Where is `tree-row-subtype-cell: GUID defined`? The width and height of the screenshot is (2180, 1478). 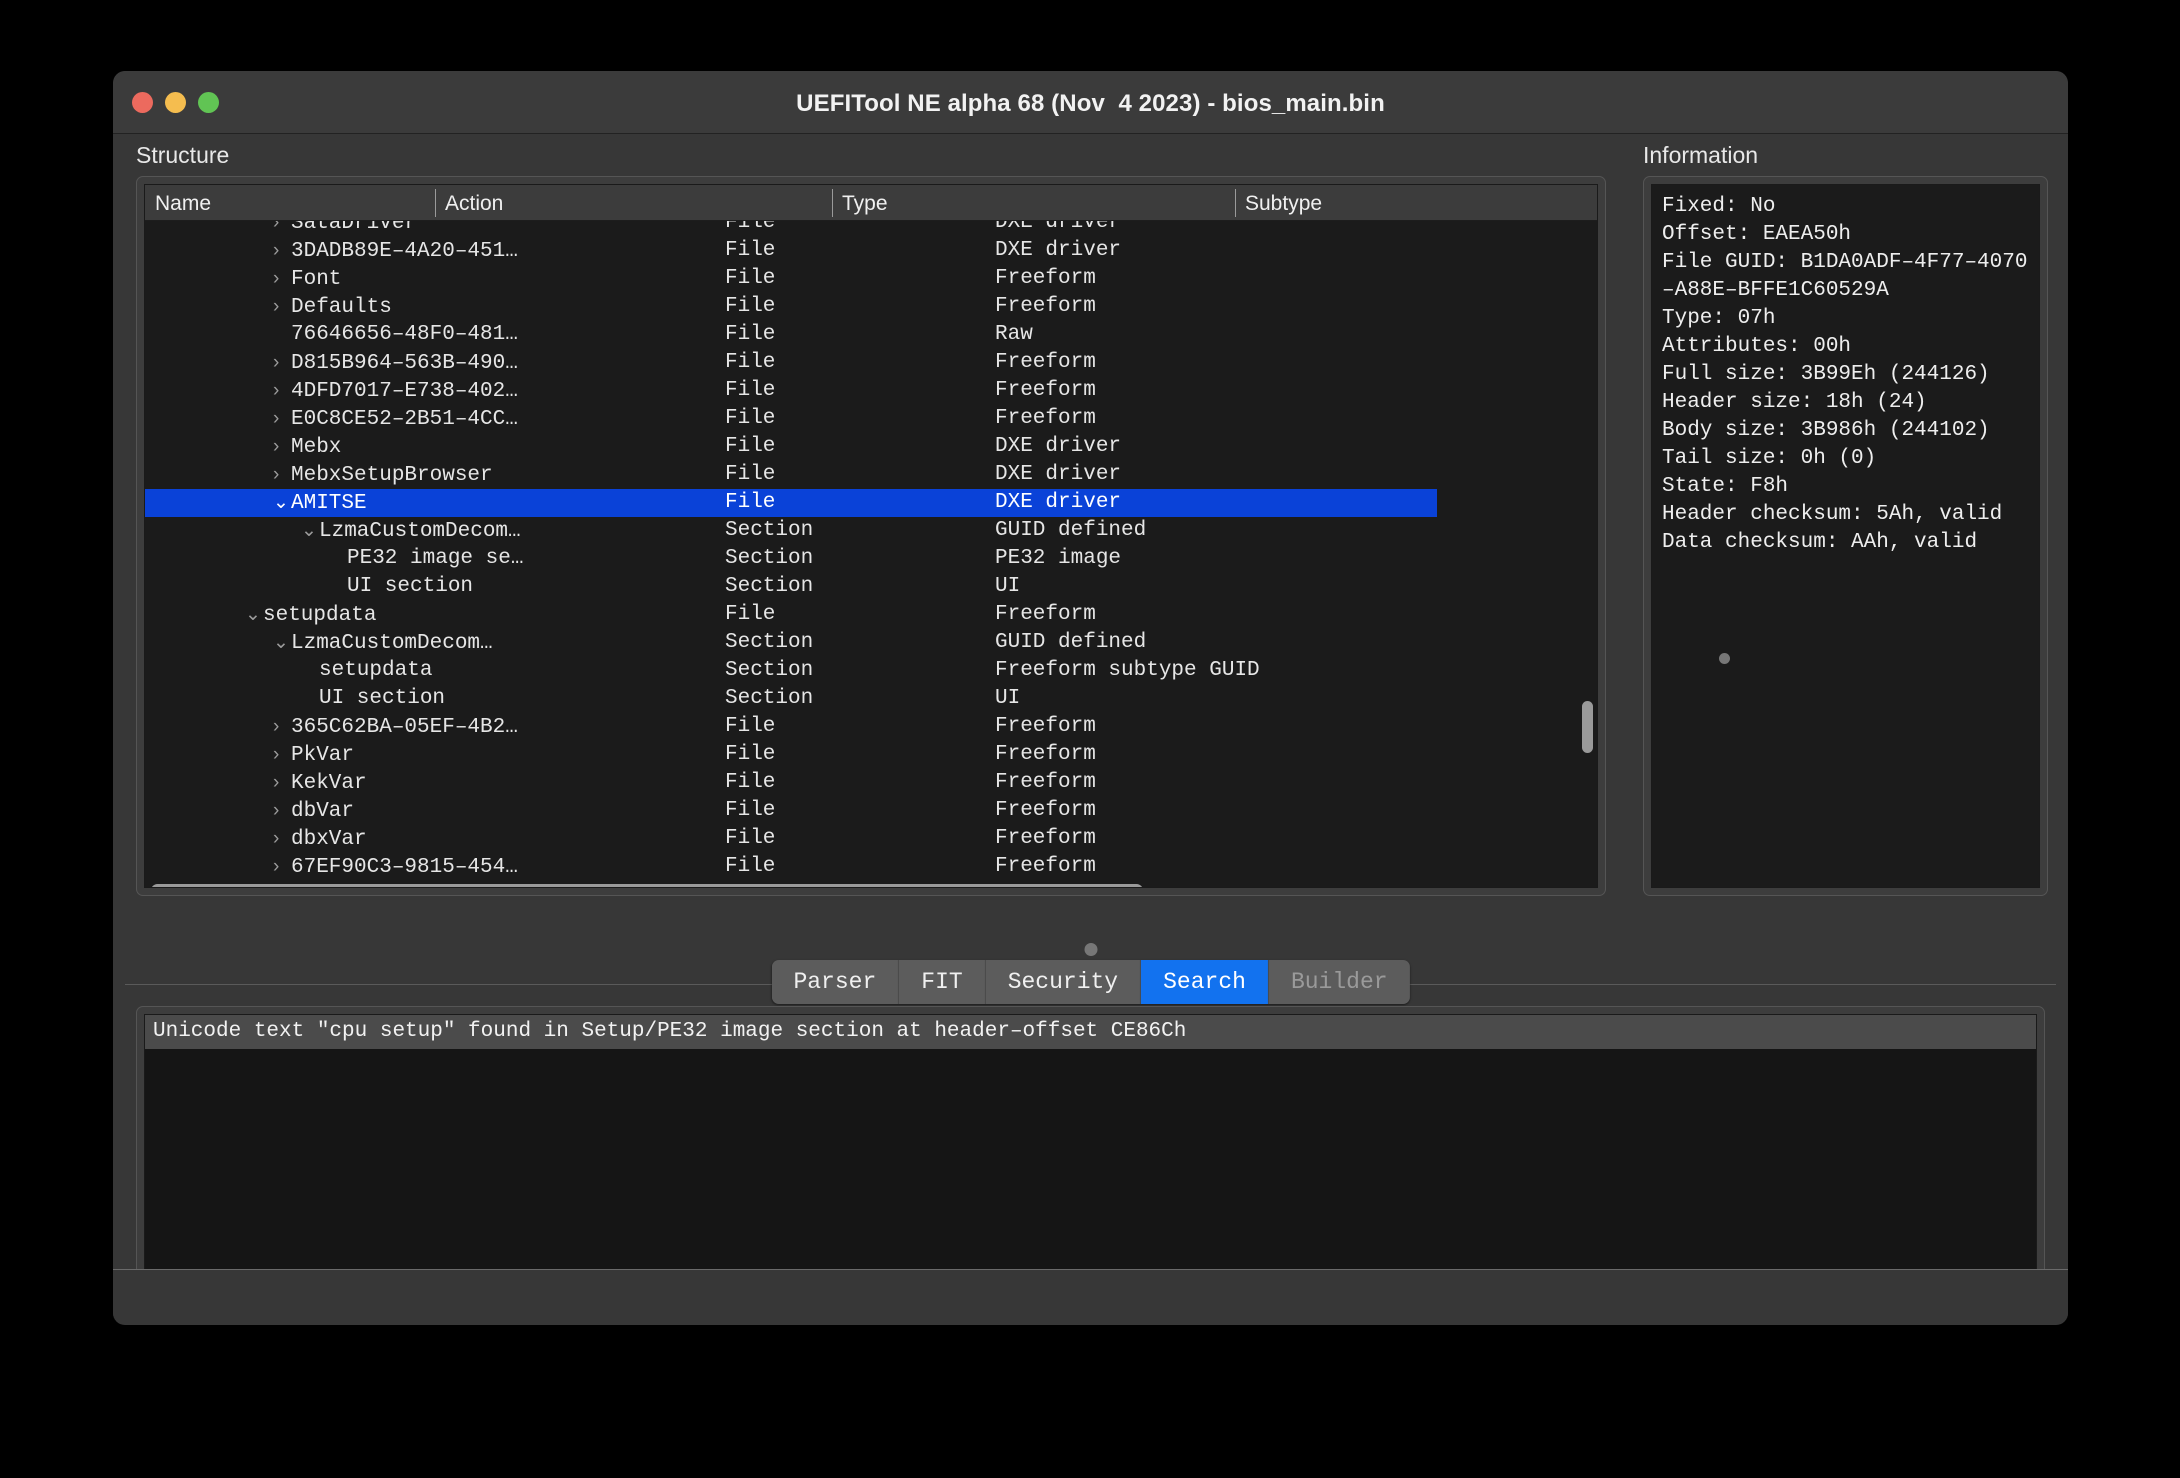
tree-row-subtype-cell: GUID defined is located at coordinates (1071, 530).